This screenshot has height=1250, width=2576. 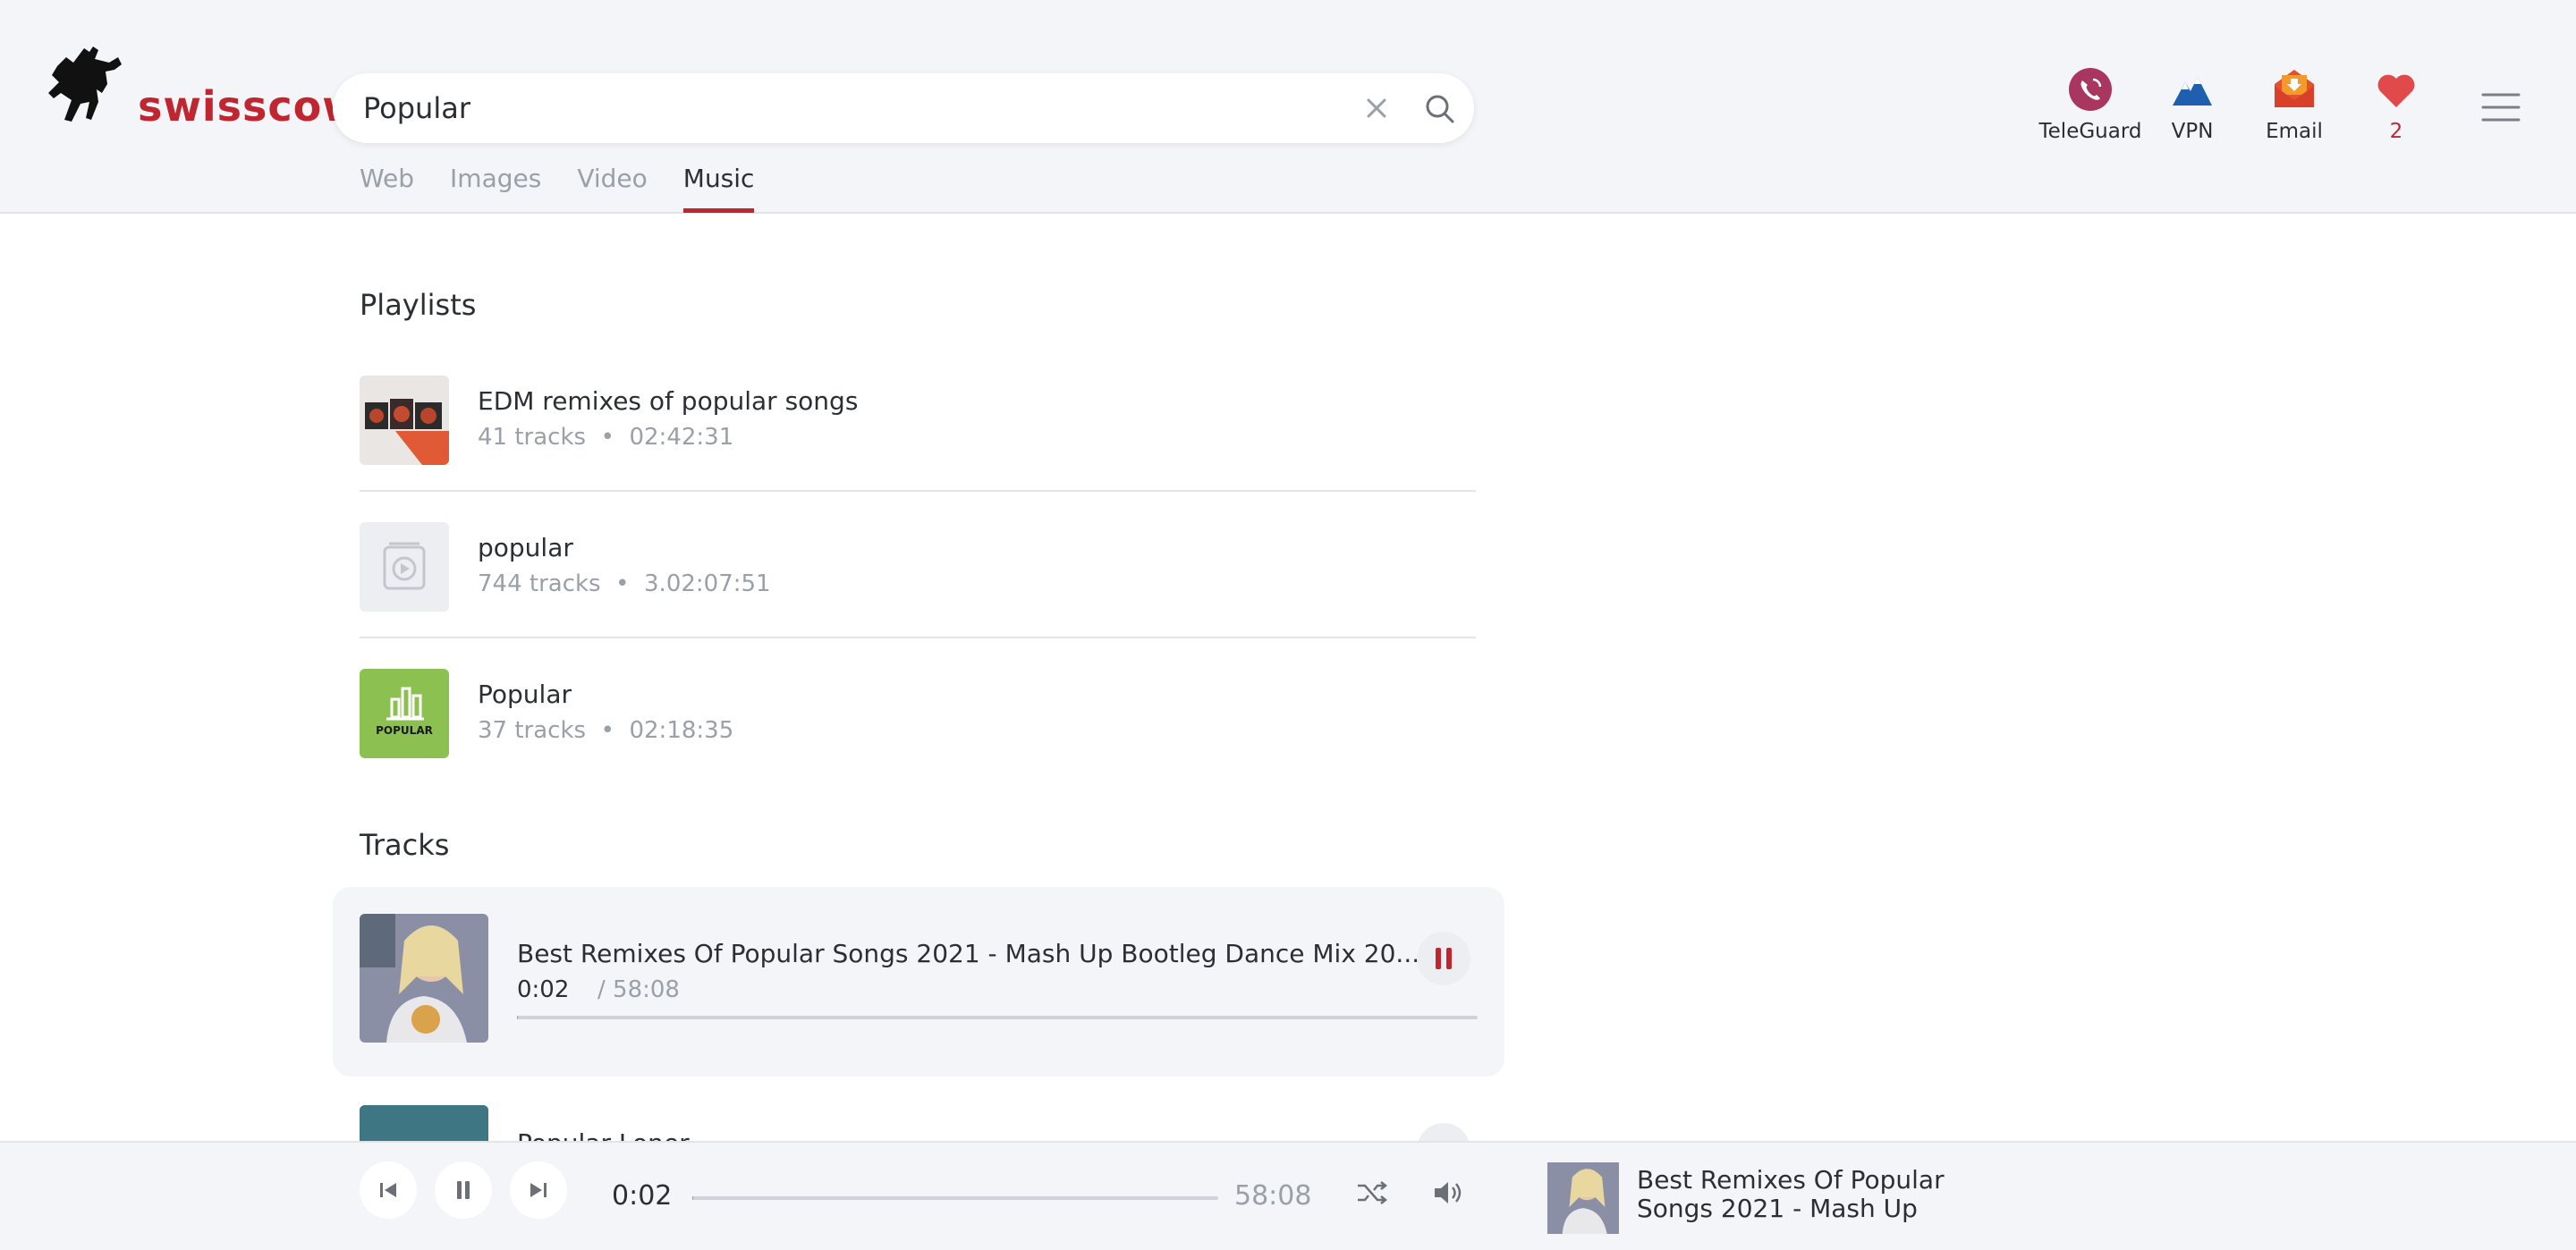 I want to click on skip-previous-icon, so click(x=388, y=1190).